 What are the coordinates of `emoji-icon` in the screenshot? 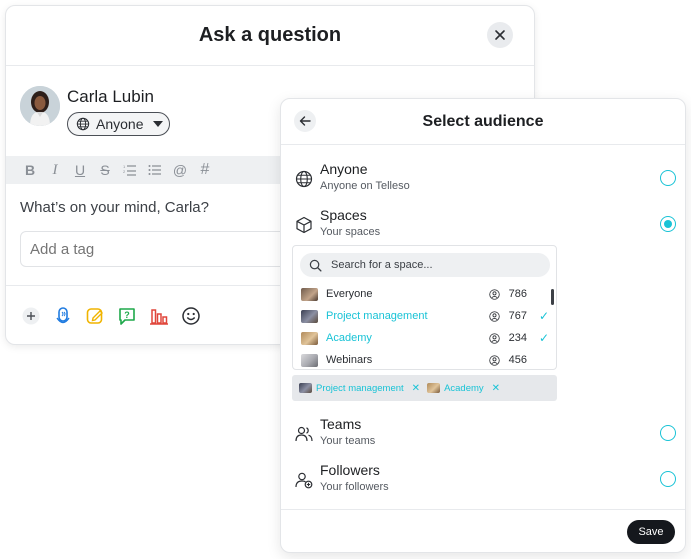 It's located at (191, 316).